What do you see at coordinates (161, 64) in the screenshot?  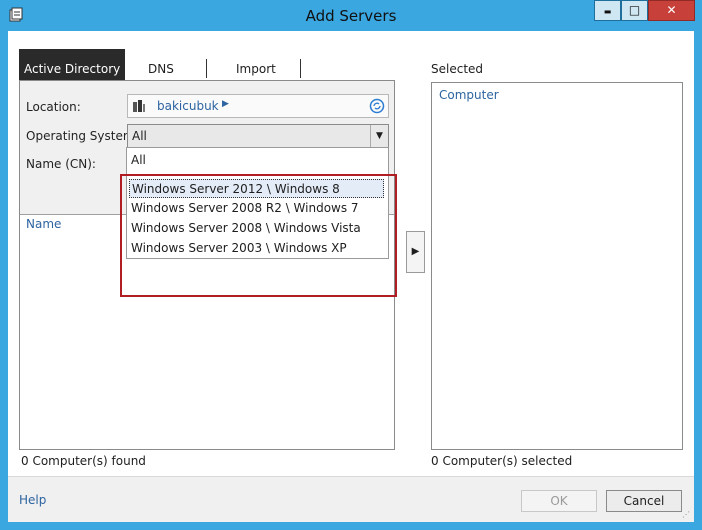 I see `tab-dns: DNS` at bounding box center [161, 64].